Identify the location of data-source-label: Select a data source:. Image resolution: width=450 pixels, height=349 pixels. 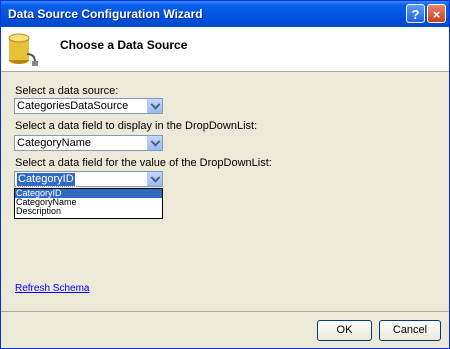
(67, 91).